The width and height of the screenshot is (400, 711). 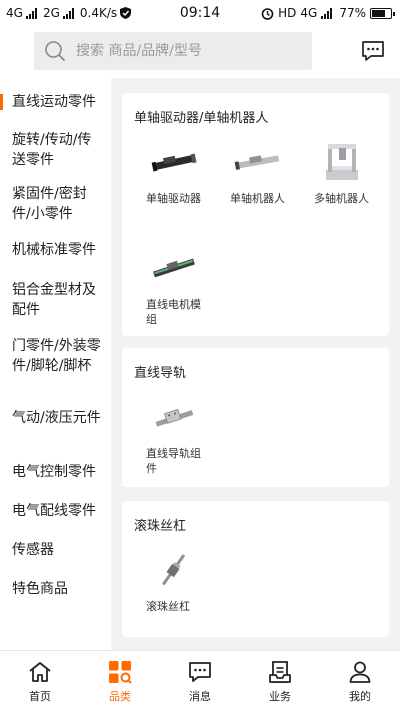 What do you see at coordinates (257, 198) in the screenshot?
I see `product-name: 单轴机器人` at bounding box center [257, 198].